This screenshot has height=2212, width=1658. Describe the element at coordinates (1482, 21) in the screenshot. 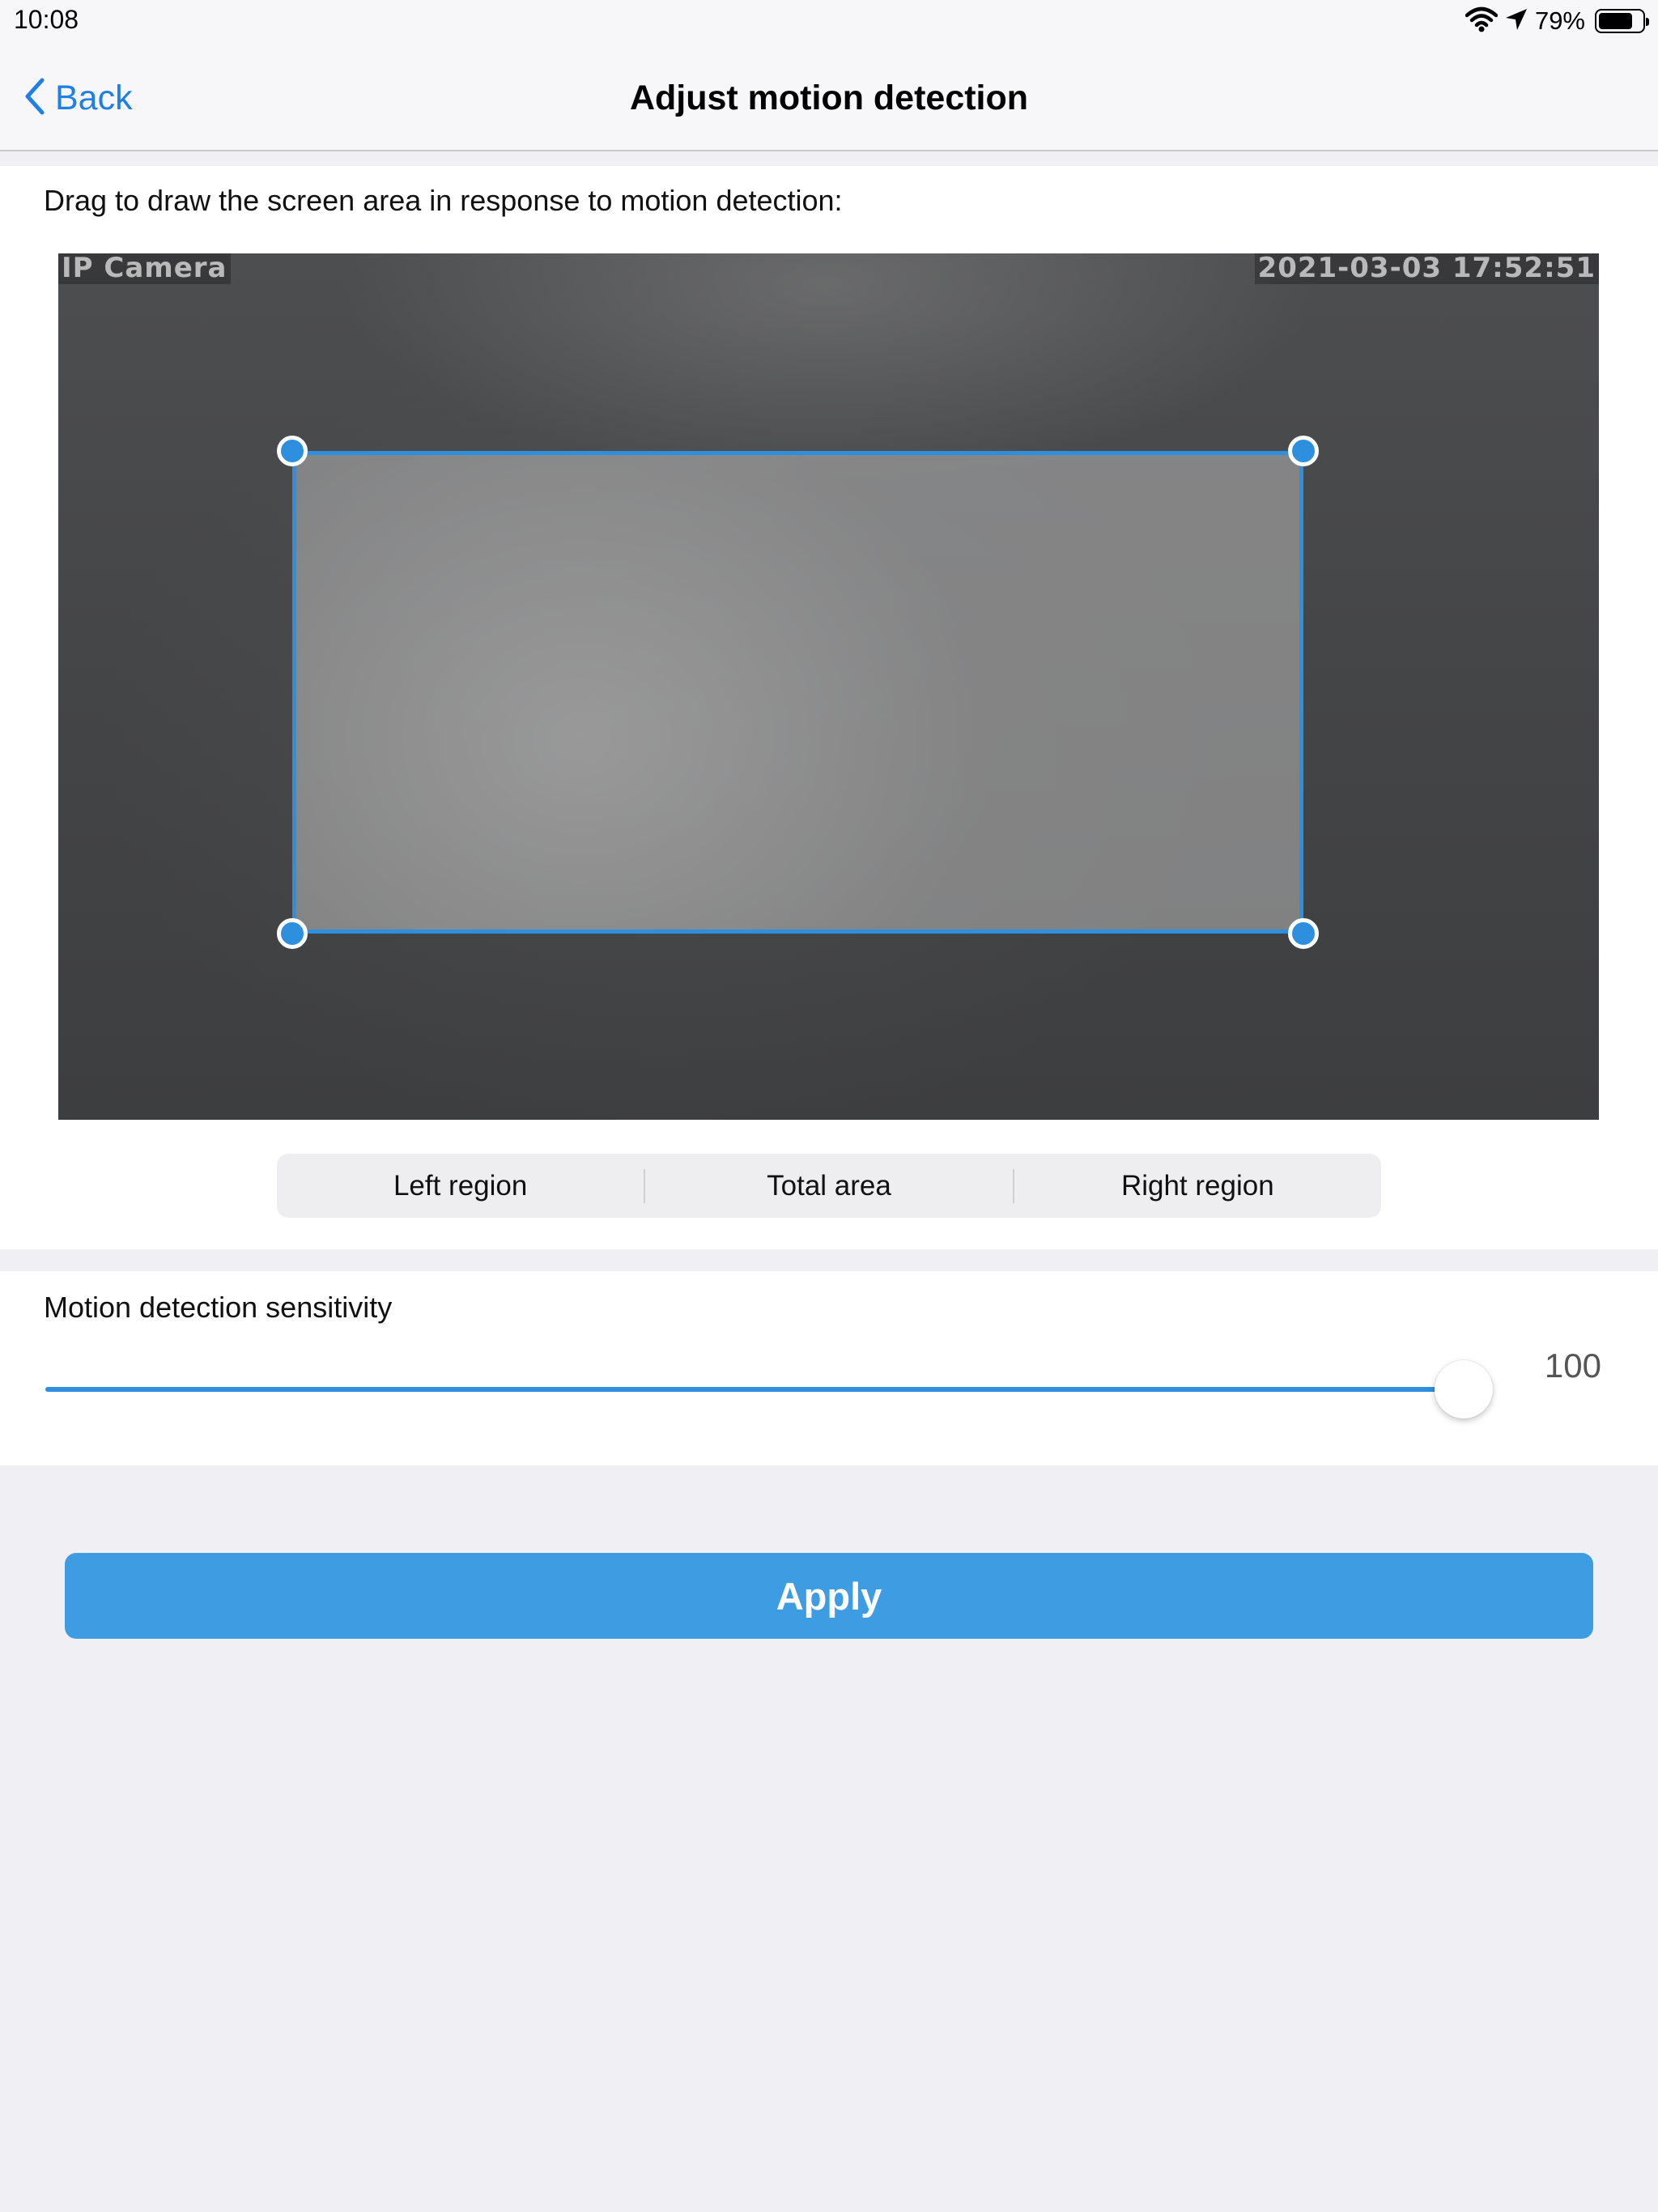

I see `wifi-icon` at that location.